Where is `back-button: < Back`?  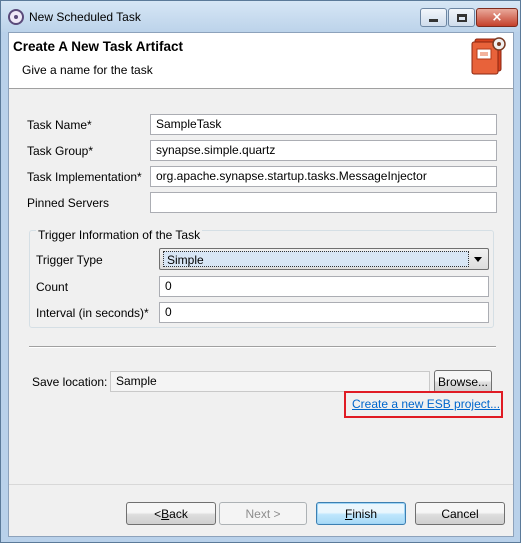 back-button: < Back is located at coordinates (171, 513).